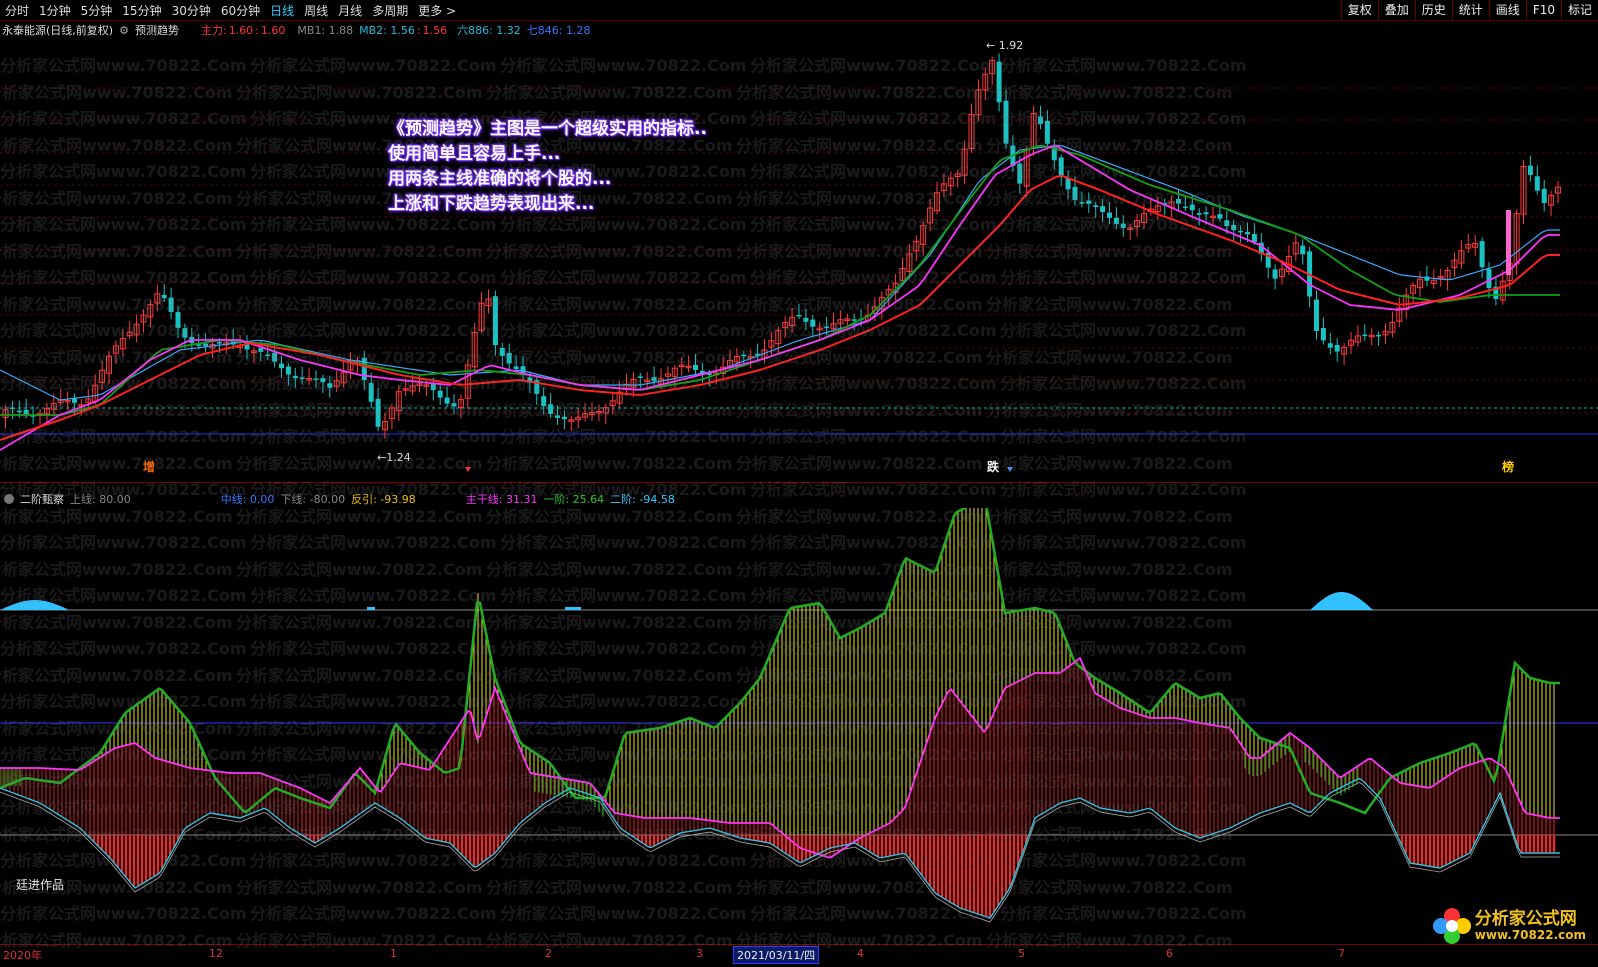 The width and height of the screenshot is (1598, 967). I want to click on trunk-value: 主干线: 31.31, so click(501, 499).